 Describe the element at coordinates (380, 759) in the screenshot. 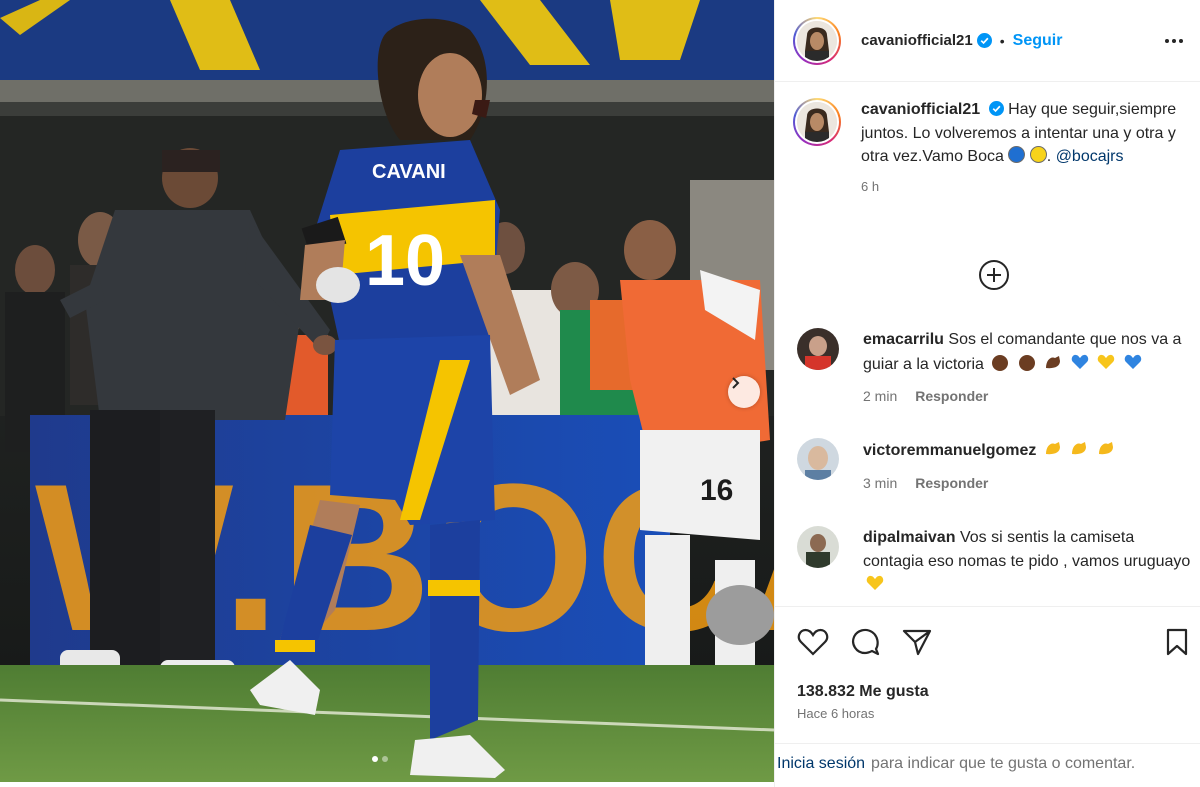

I see `carousel-indicator` at that location.